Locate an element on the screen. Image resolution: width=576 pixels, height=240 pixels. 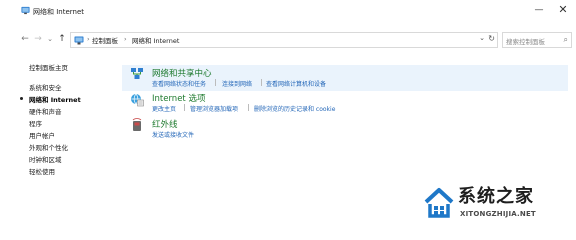
search-input: 搜索控制面板 ⌕ is located at coordinates (537, 40).